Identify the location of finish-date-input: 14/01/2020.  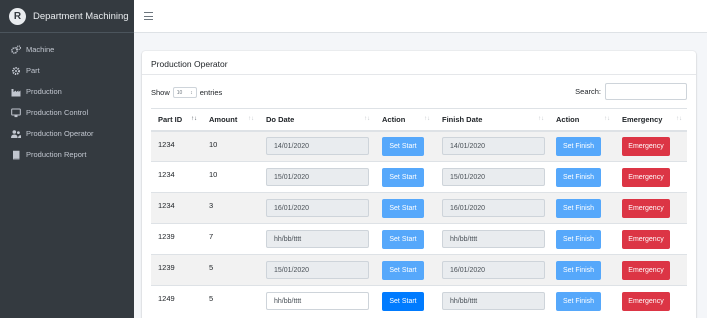
(493, 146).